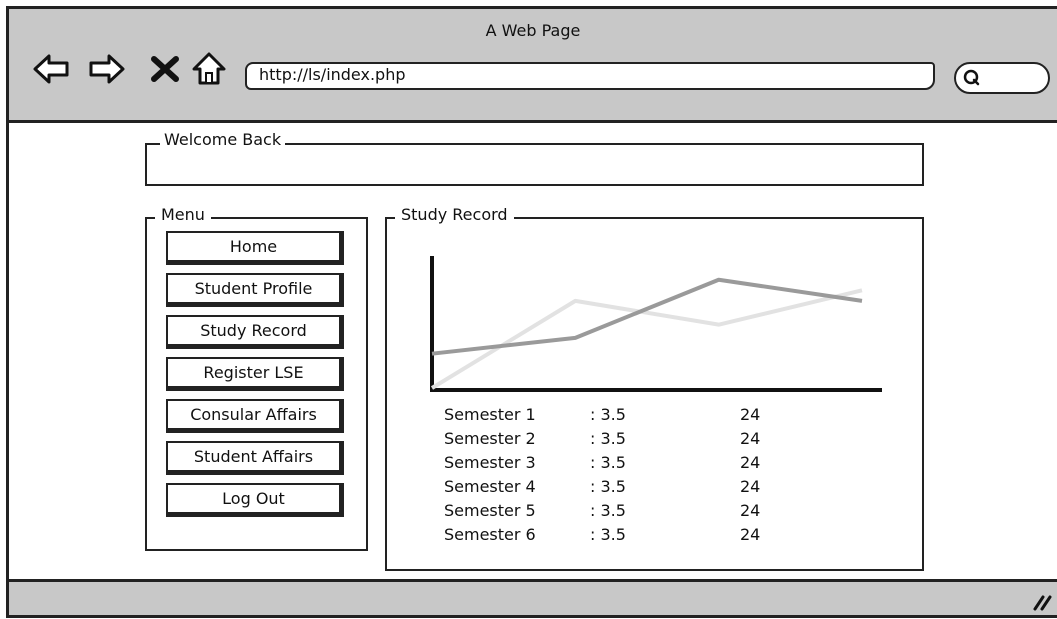  Describe the element at coordinates (165, 69) in the screenshot. I see `close-icon` at that location.